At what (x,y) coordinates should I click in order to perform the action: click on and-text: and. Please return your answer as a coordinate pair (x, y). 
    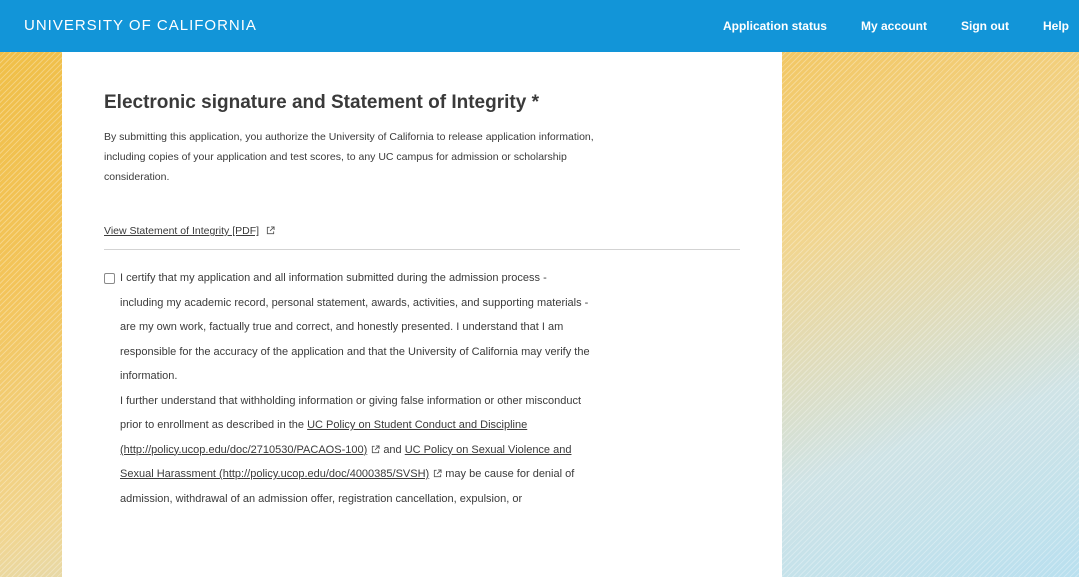
    Looking at the image, I should click on (392, 449).